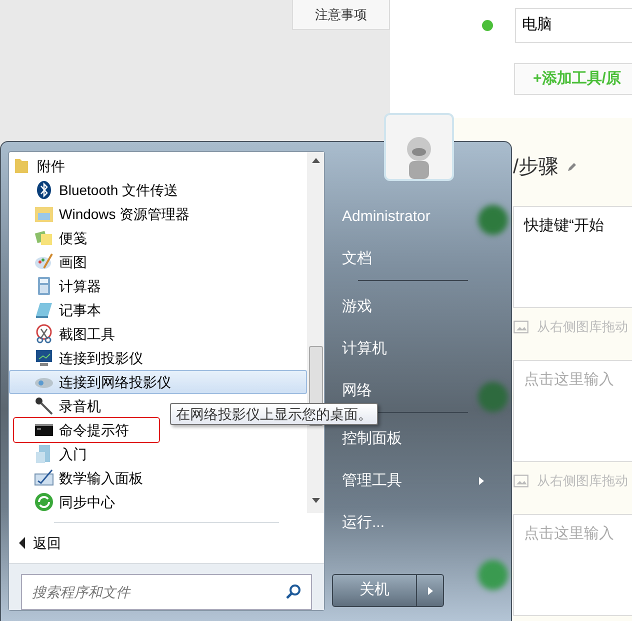 Image resolution: width=632 pixels, height=621 pixels. Describe the element at coordinates (372, 439) in the screenshot. I see `menu-item: 控制面板` at that location.